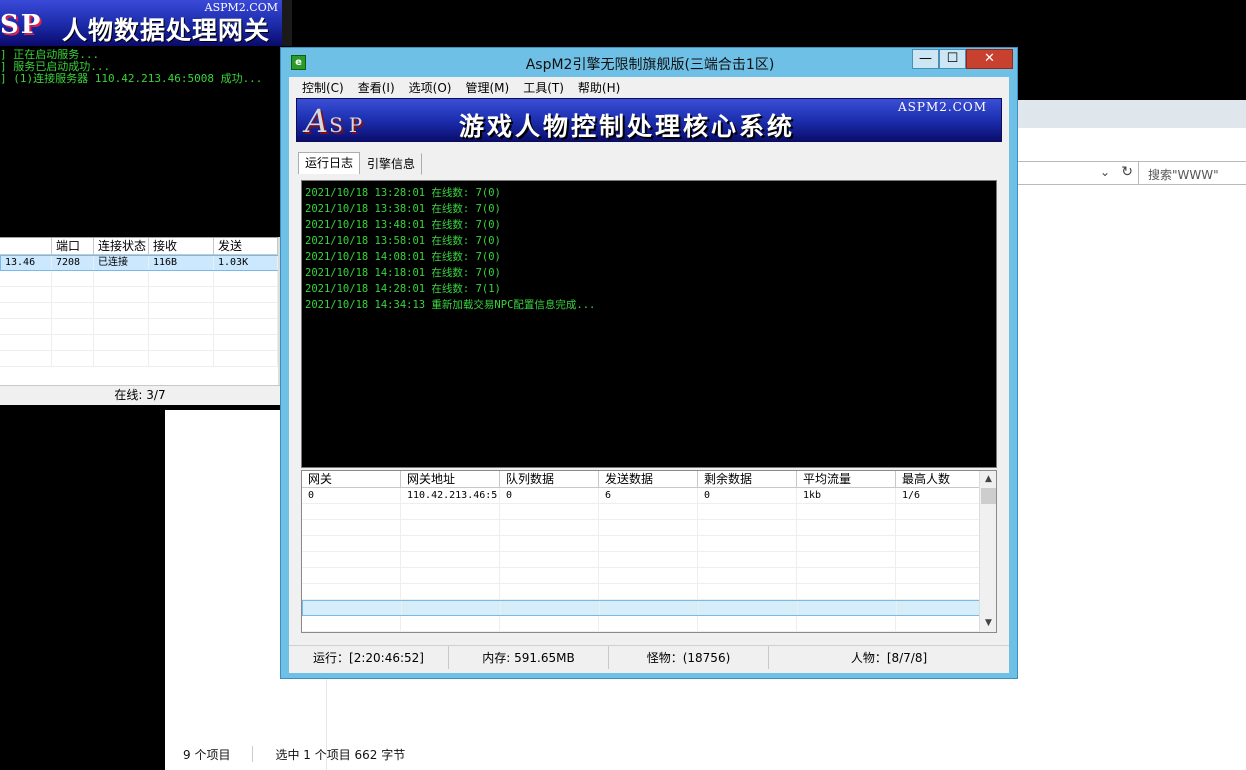  I want to click on item-count: 9 个项目, so click(207, 754).